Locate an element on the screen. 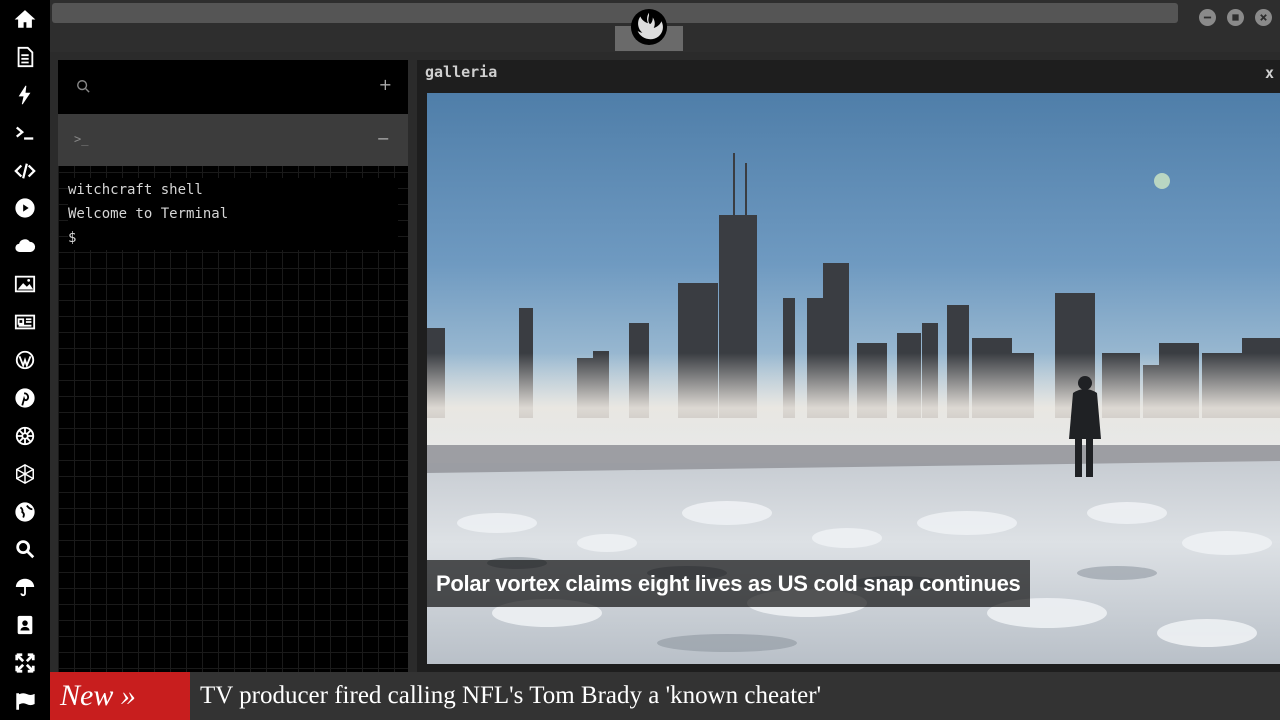  network-icon is located at coordinates (25, 474).